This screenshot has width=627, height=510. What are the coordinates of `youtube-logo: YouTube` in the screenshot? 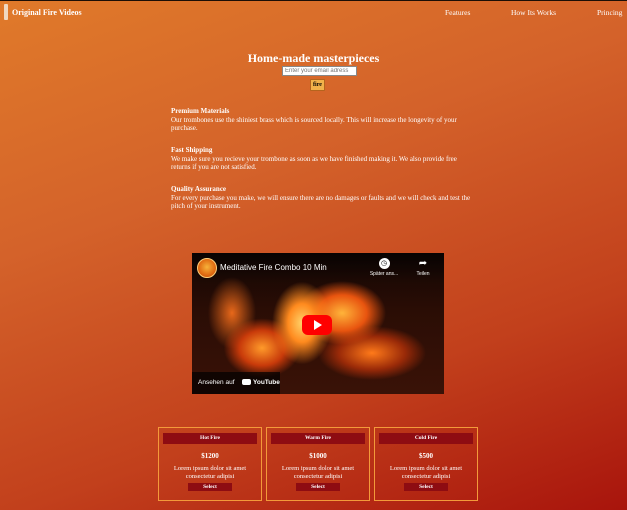 It's located at (261, 382).